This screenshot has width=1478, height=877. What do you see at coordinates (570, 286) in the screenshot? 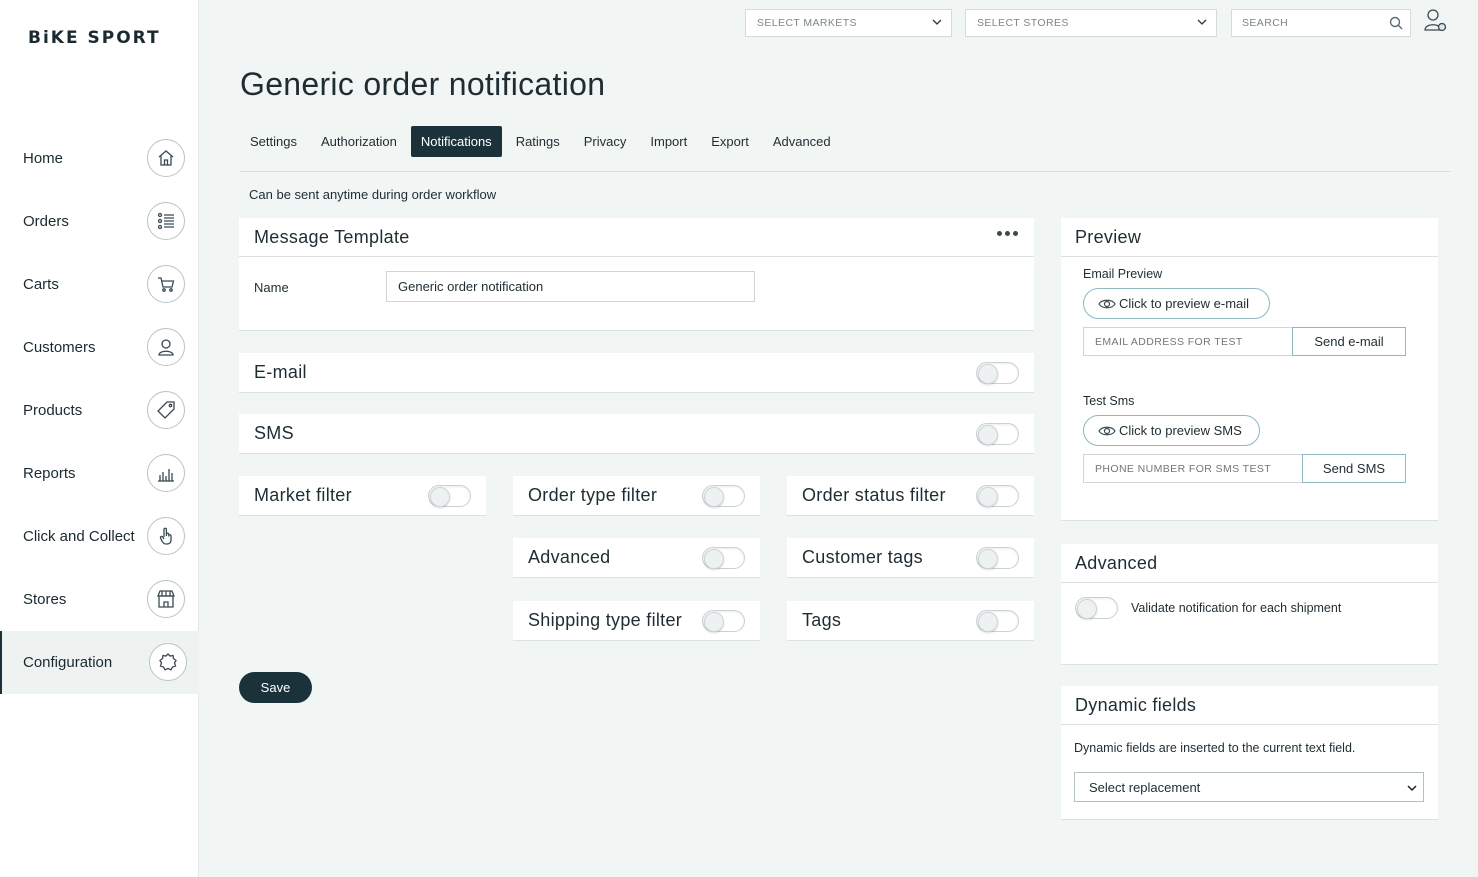
I see `name-field` at bounding box center [570, 286].